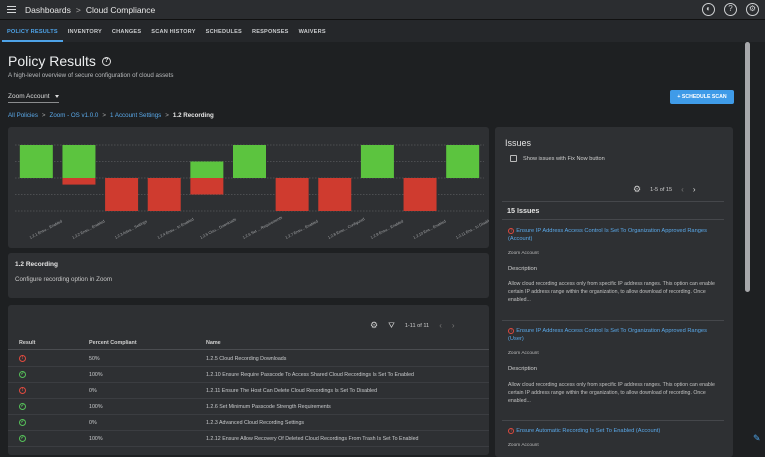  What do you see at coordinates (518, 143) in the screenshot?
I see `issues-title: Issues` at bounding box center [518, 143].